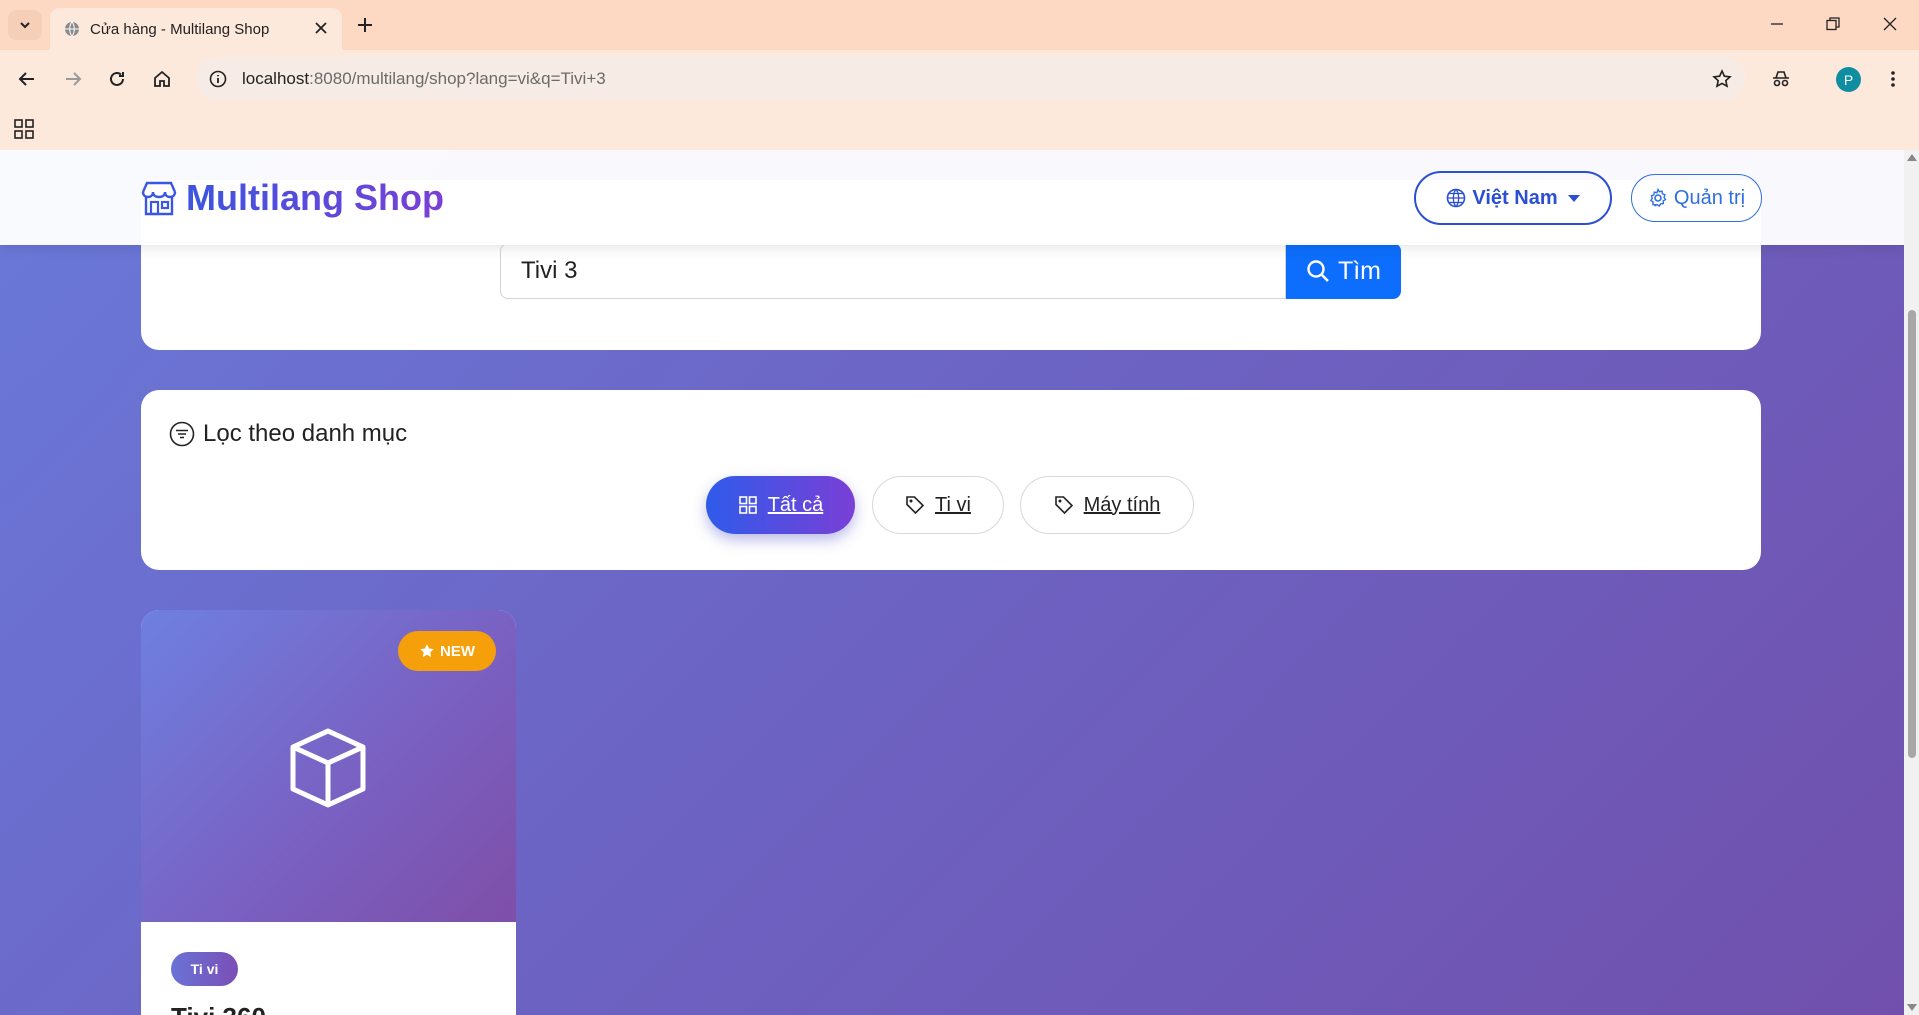 This screenshot has width=1919, height=1015. Describe the element at coordinates (457, 78) in the screenshot. I see `url-path: :8080/multilang/shop?lang=vi&q=Tivi+3` at that location.